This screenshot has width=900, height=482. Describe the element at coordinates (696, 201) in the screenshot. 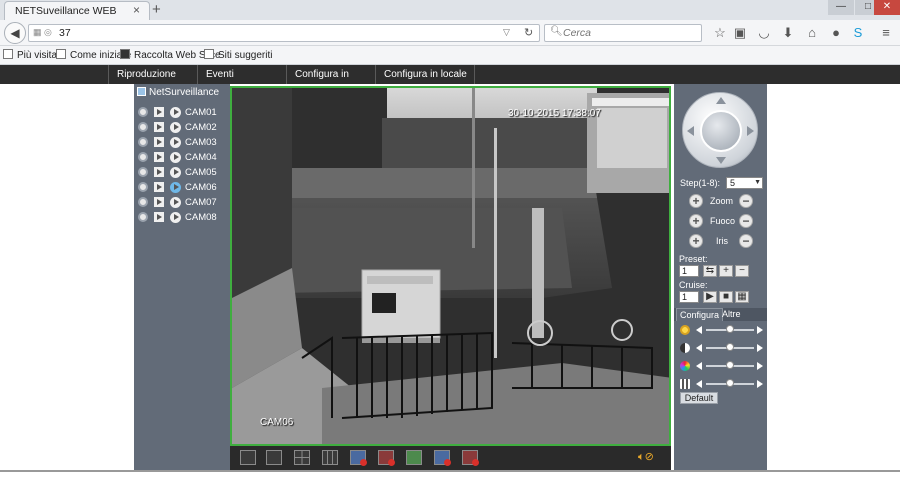

I see `zoom-in-button: +` at that location.